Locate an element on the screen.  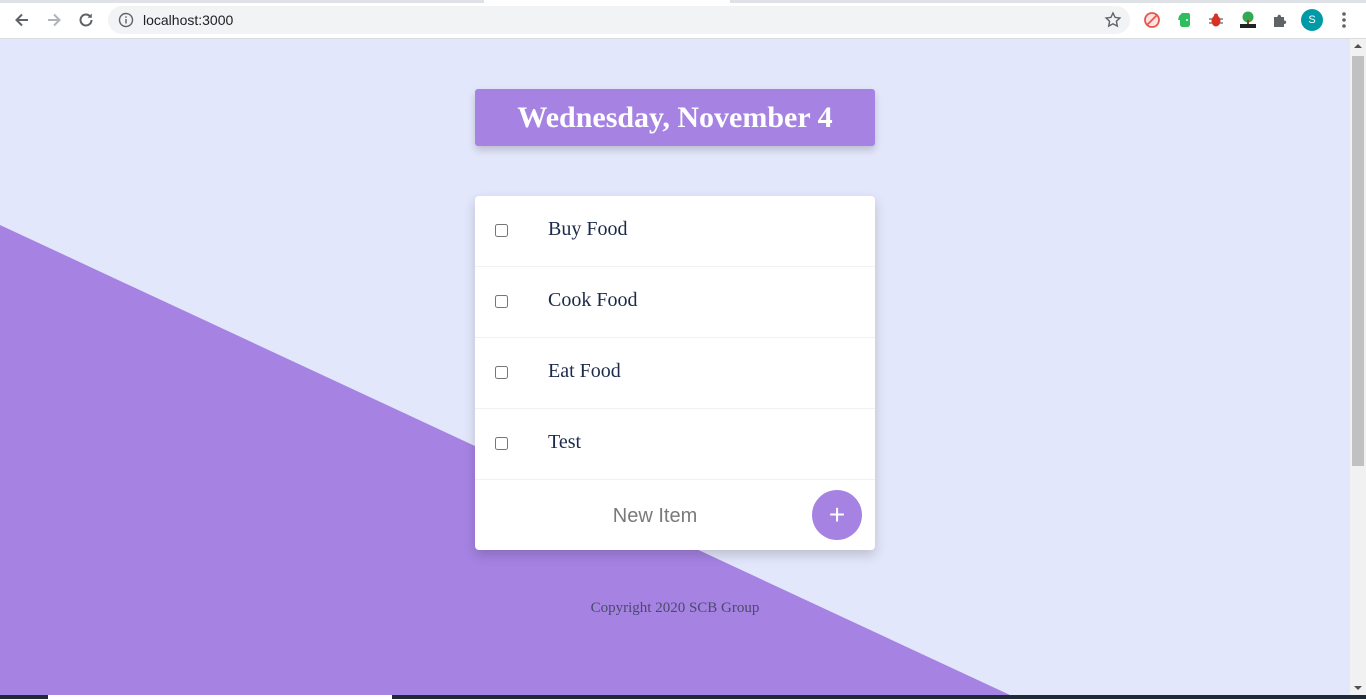
date-heading: Wednesday, November 4 is located at coordinates (675, 117).